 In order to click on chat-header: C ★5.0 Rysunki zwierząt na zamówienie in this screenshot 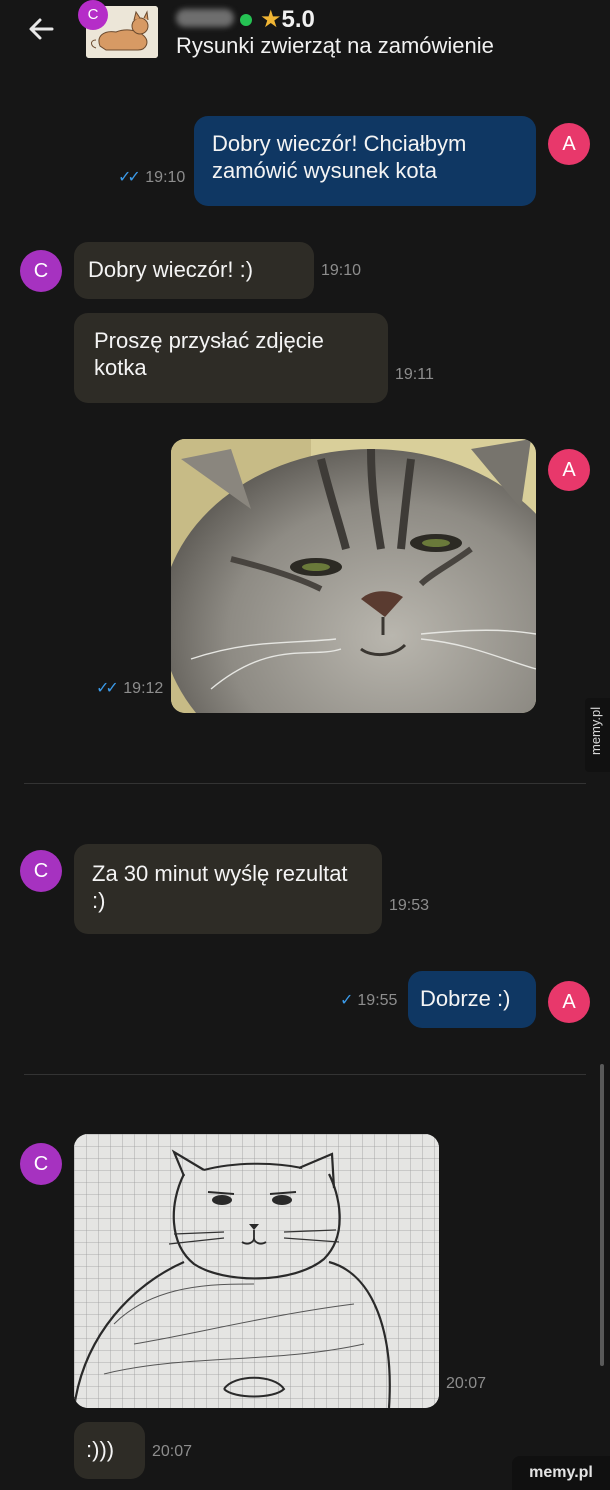, I will do `click(305, 33)`.